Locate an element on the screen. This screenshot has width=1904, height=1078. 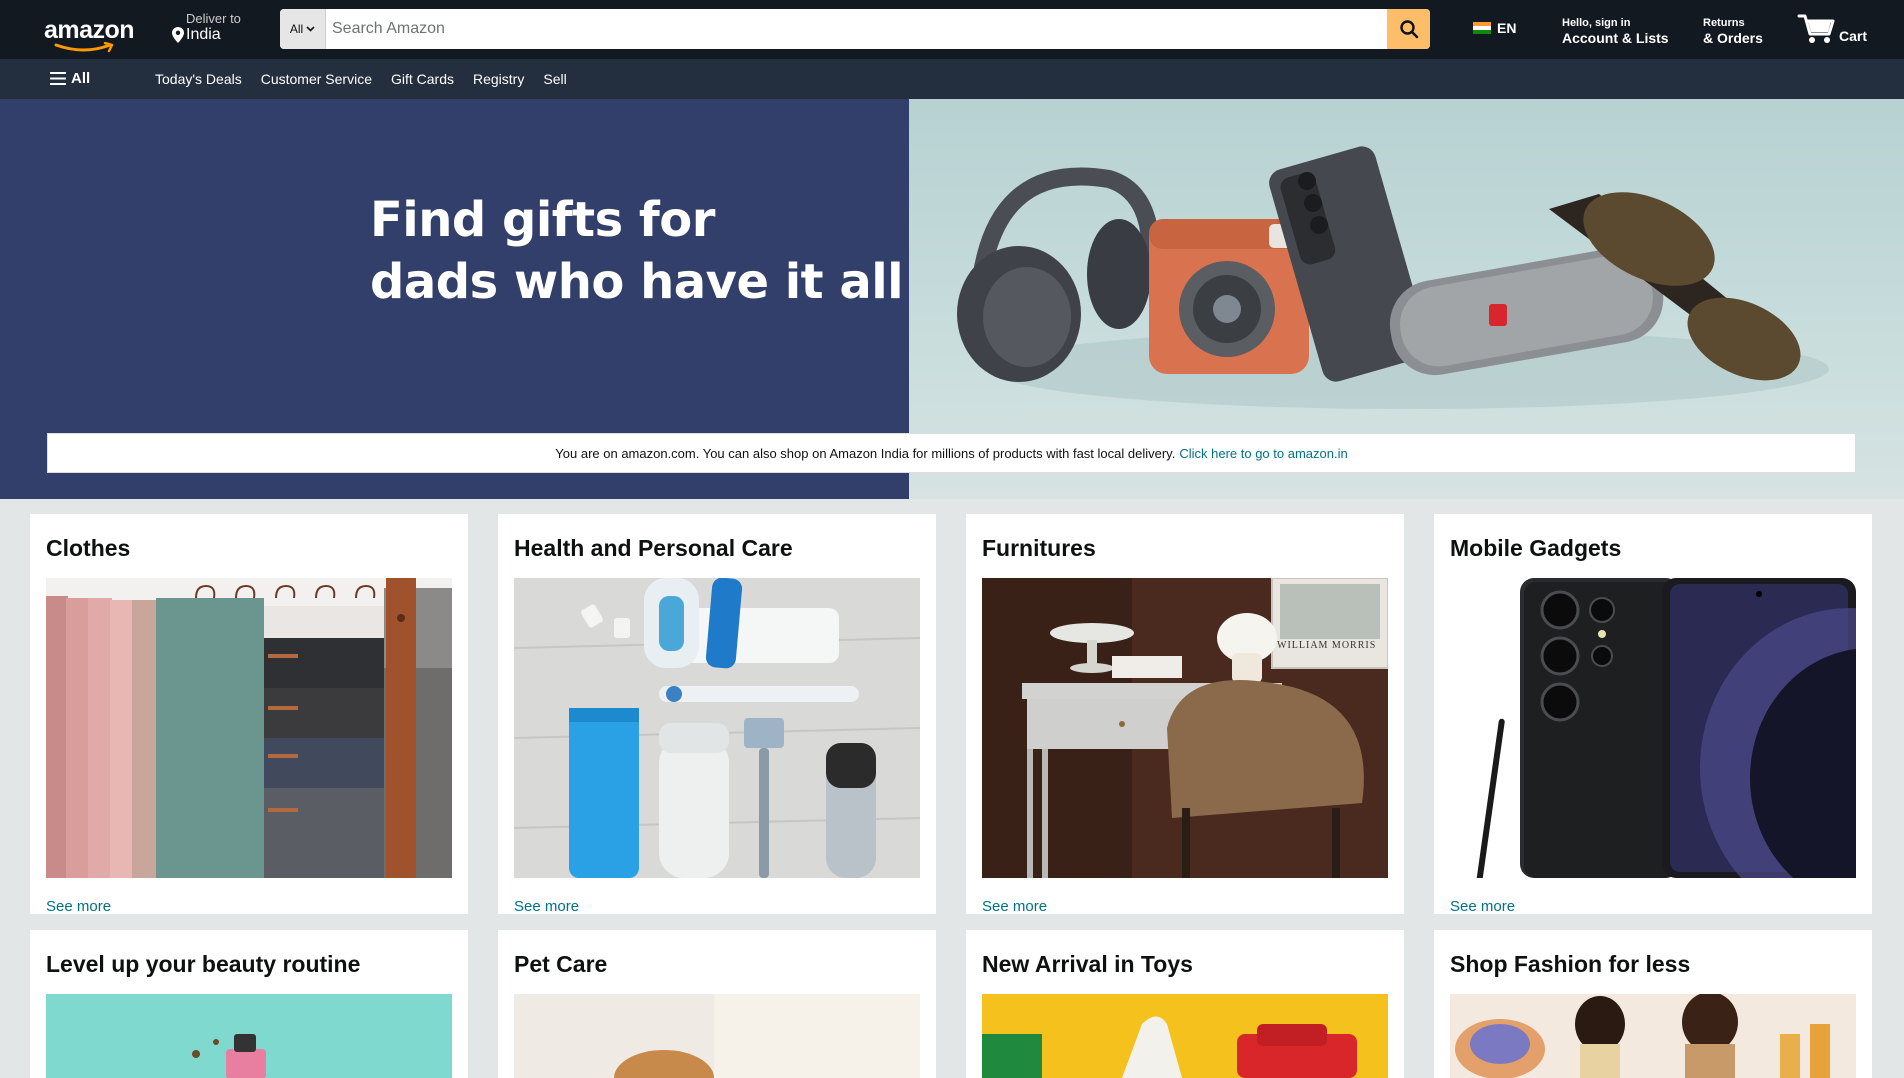
nav-link-sell: Sell is located at coordinates (554, 79).